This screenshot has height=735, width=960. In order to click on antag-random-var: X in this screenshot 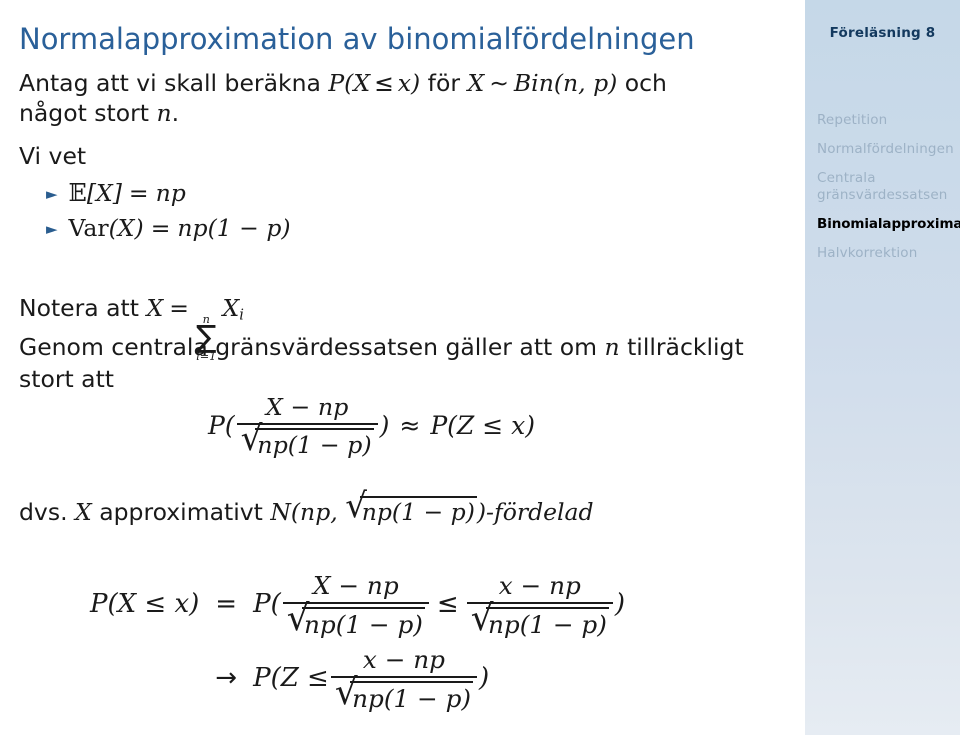, I will do `click(476, 83)`.